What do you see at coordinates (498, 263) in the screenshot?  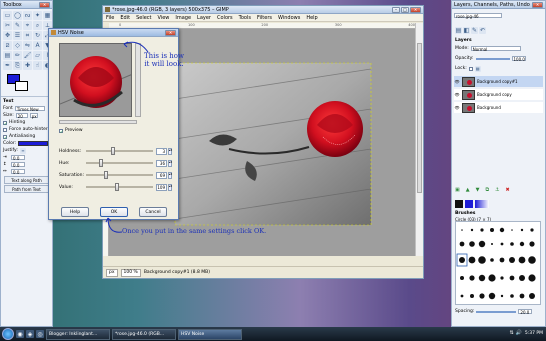 I see `brushes-grid` at bounding box center [498, 263].